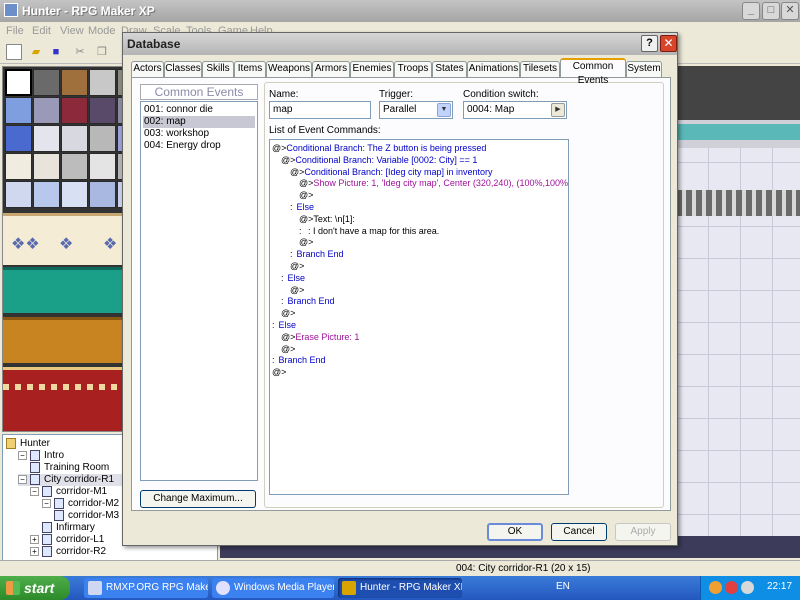  I want to click on tile-blank, so click(18, 82).